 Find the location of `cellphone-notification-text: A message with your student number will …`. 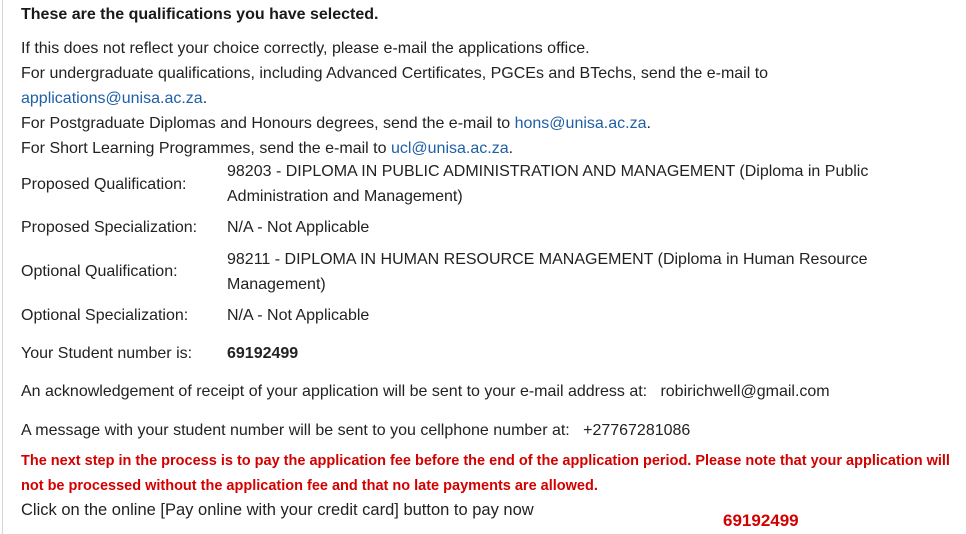

cellphone-notification-text: A message with your student number will … is located at coordinates (295, 430).